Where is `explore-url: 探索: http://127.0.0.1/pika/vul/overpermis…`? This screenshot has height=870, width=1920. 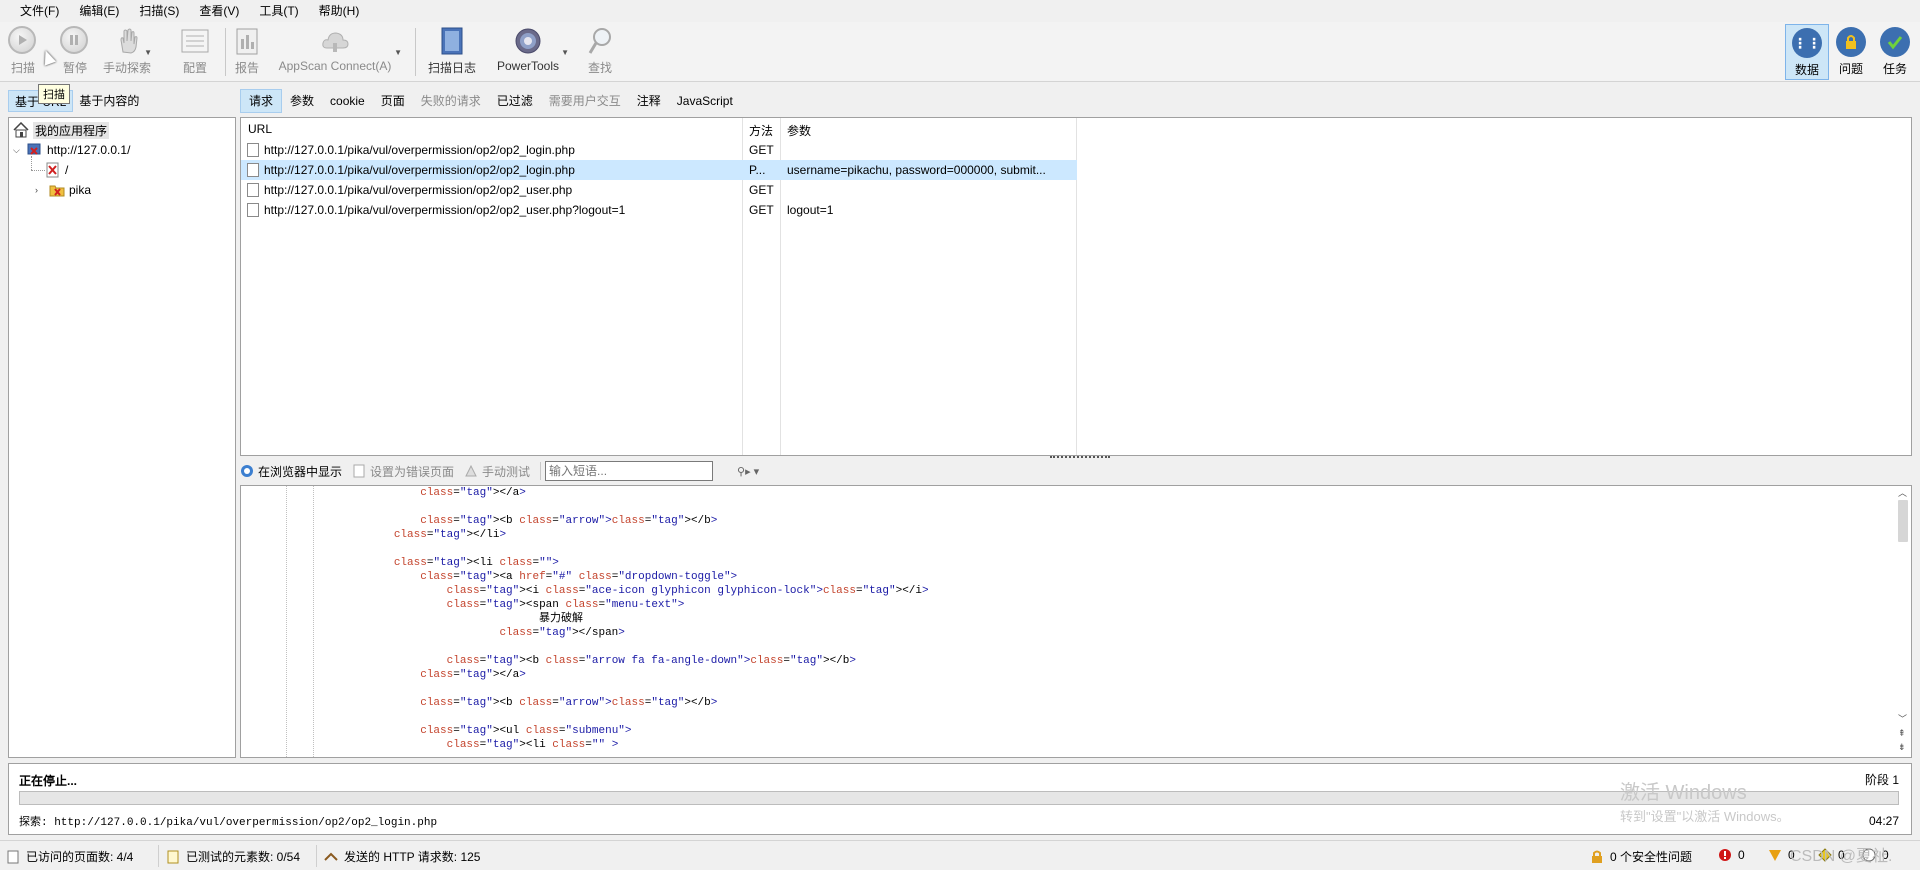 explore-url: 探索: http://127.0.0.1/pika/vul/overpermis… is located at coordinates (228, 823).